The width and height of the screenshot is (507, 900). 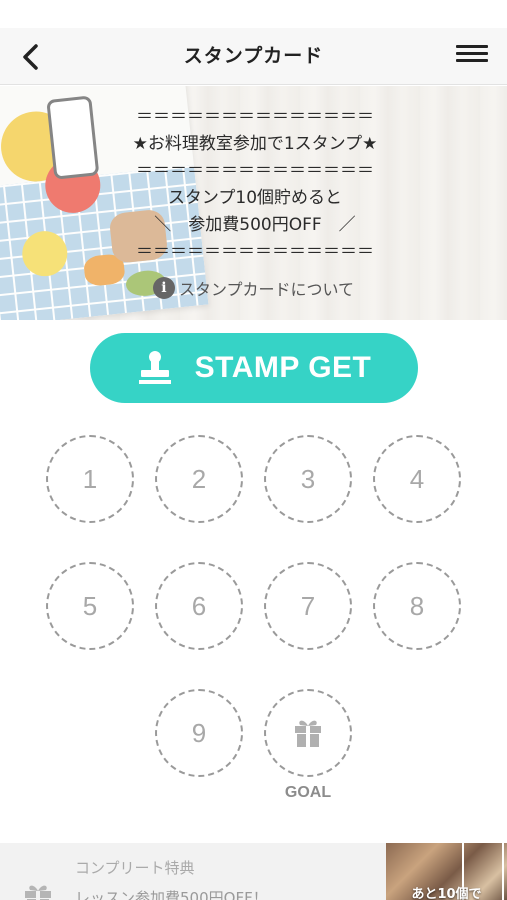 What do you see at coordinates (308, 792) in the screenshot?
I see `goal-label: GOAL` at bounding box center [308, 792].